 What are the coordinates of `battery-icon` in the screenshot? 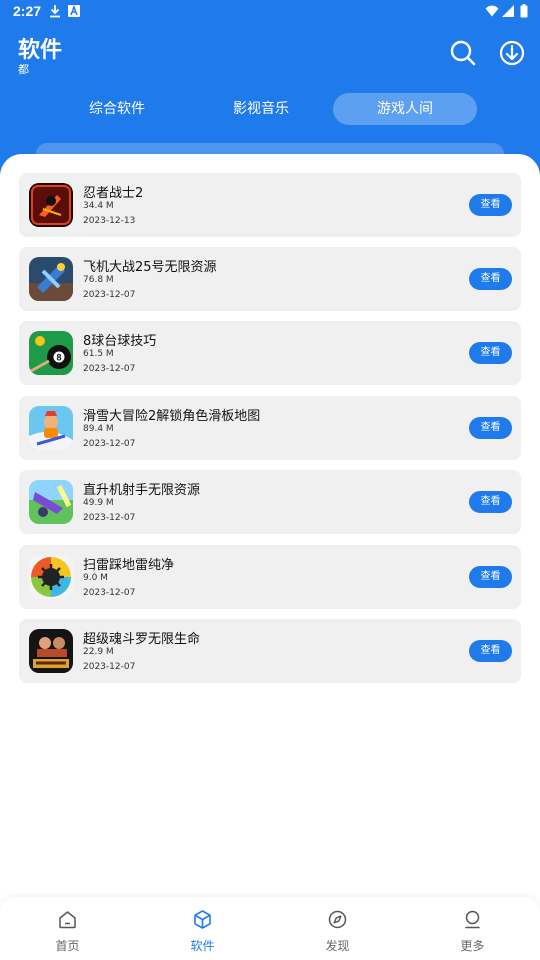 It's located at (524, 11).